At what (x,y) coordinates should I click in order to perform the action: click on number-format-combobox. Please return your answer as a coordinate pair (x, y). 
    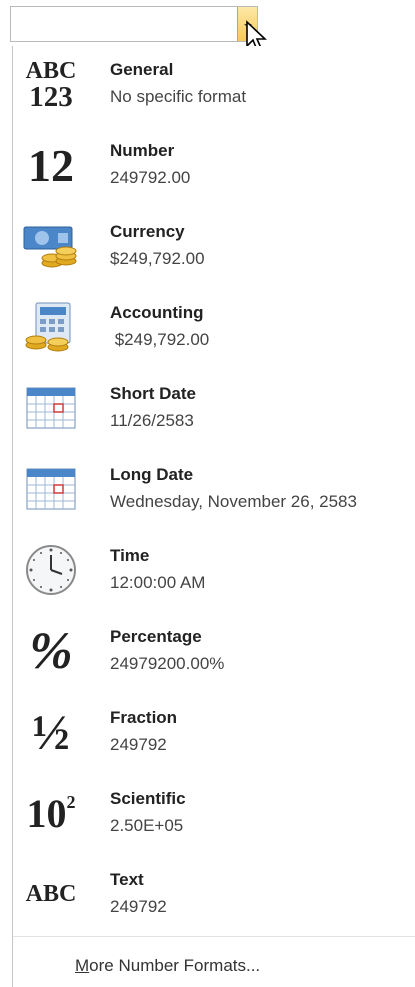
    Looking at the image, I should click on (134, 24).